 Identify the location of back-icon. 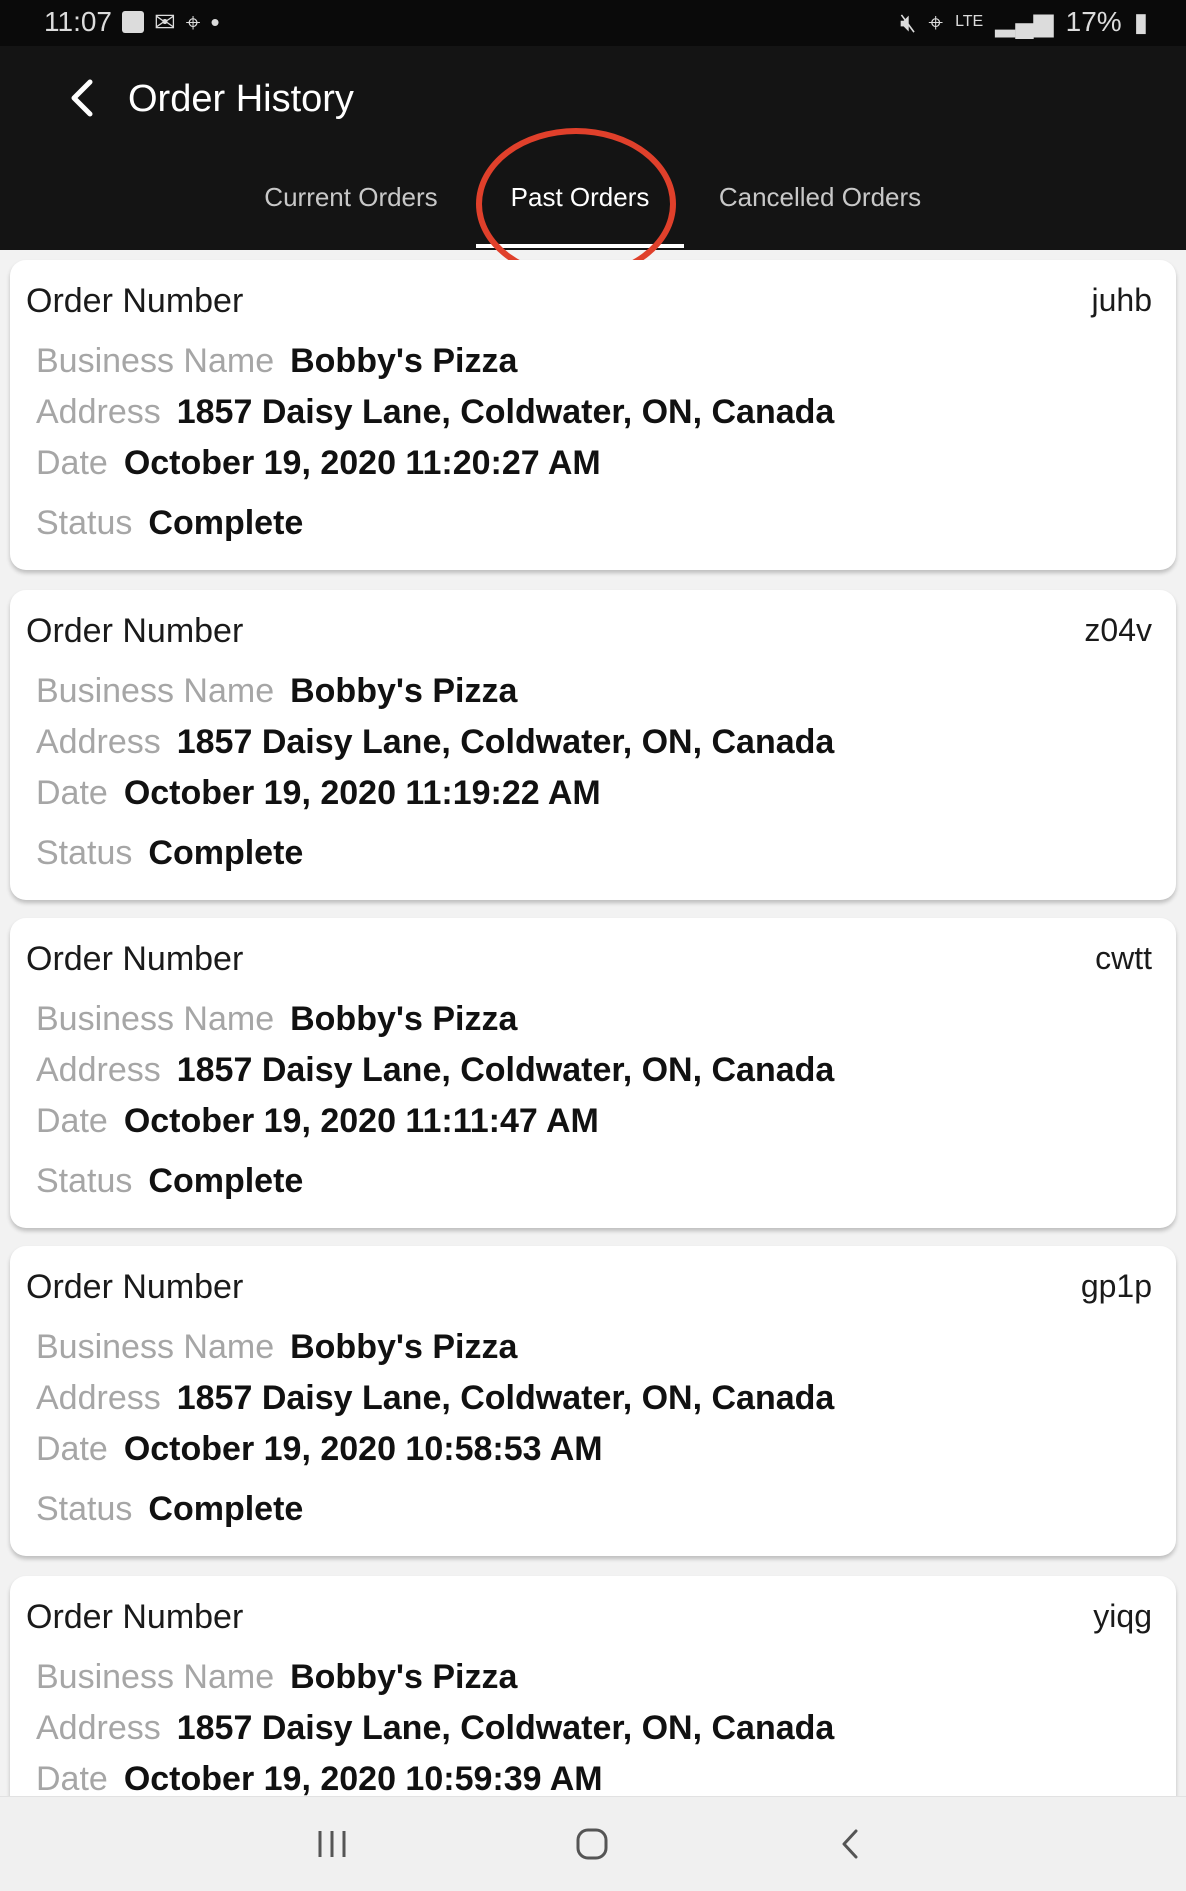
(850, 1844).